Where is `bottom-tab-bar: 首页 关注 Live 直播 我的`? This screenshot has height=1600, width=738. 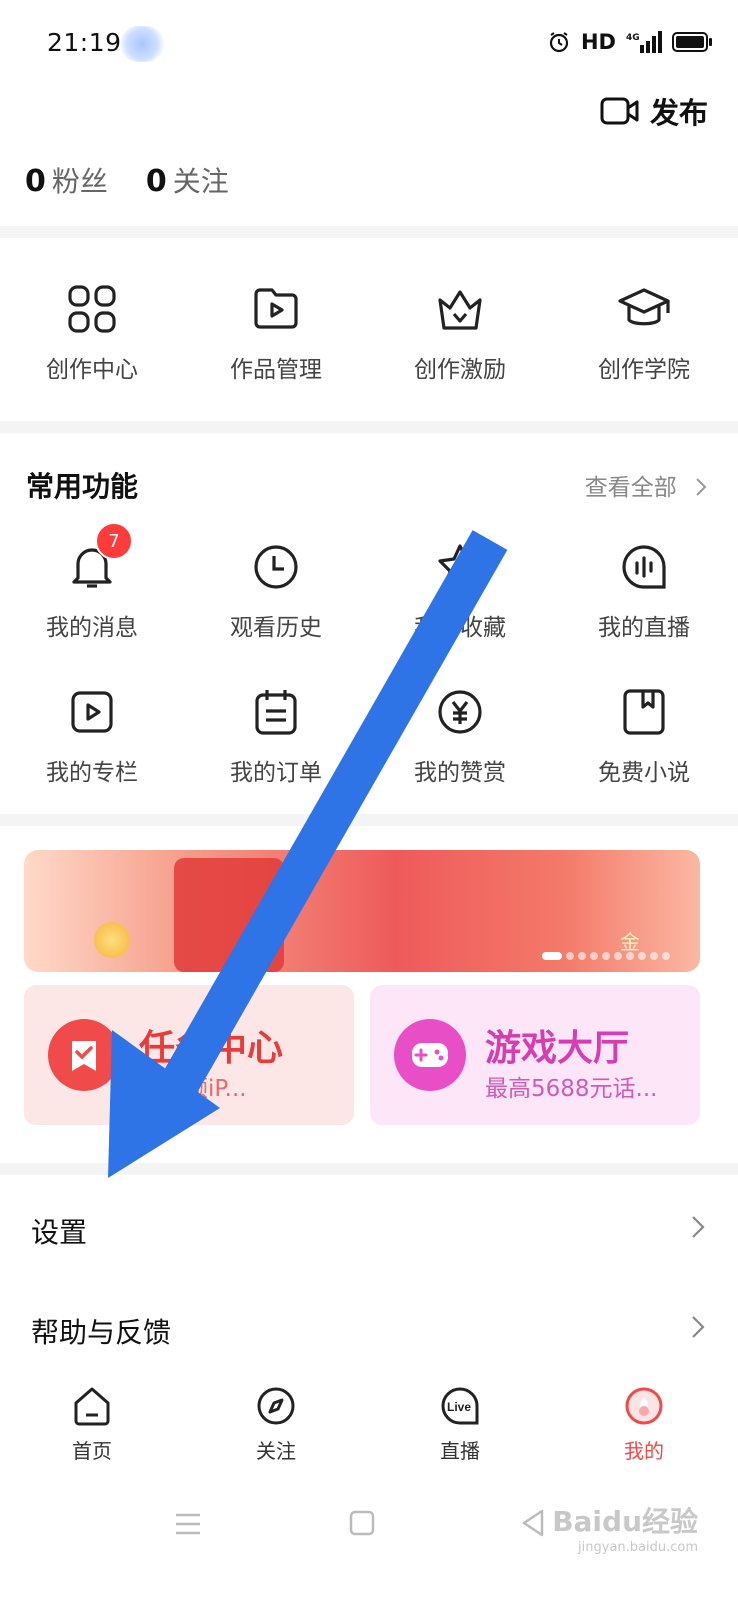 bottom-tab-bar: 首页 关注 Live 直播 我的 is located at coordinates (369, 1424).